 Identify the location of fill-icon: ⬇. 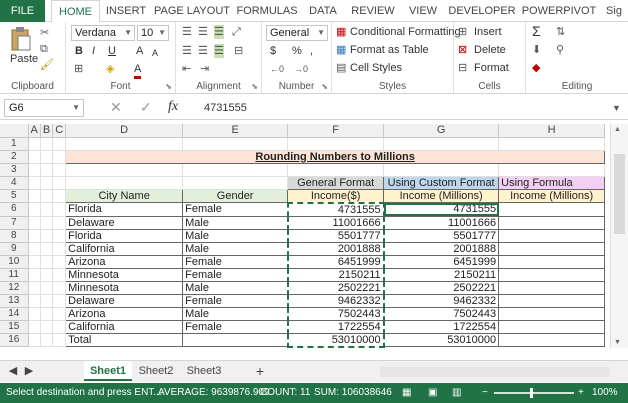
(536, 50).